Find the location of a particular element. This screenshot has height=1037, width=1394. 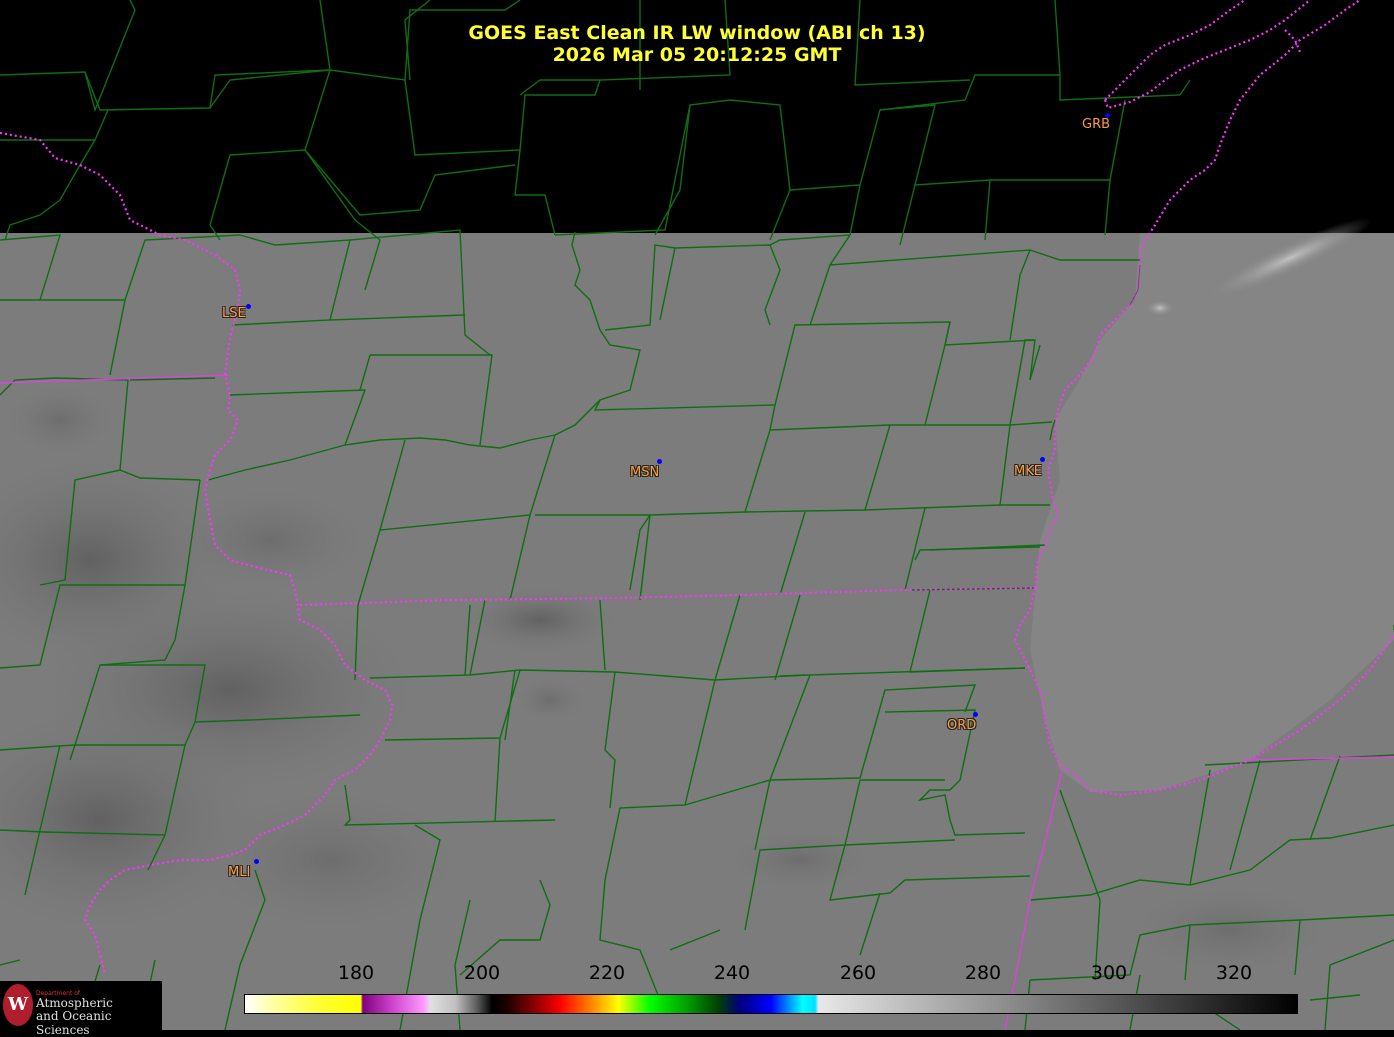

map-timestamp: 2026 Mar 05 20:12:25 GMT is located at coordinates (697, 55).